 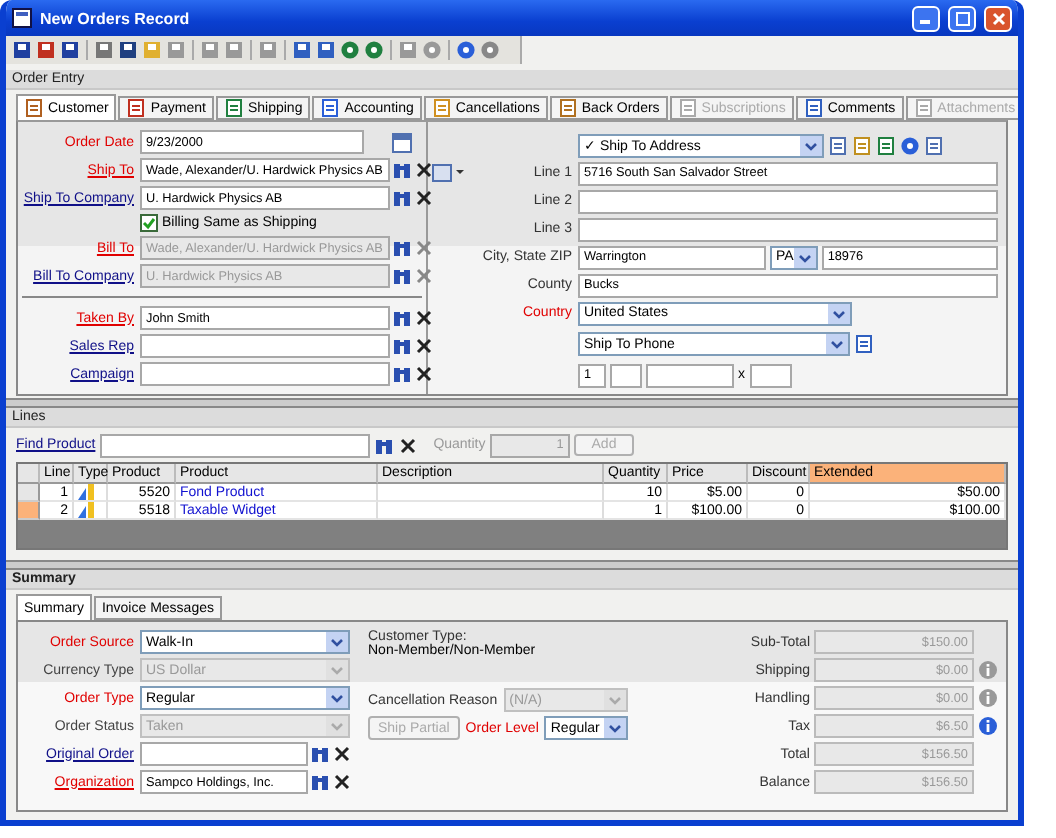 I want to click on close-button, so click(x=998, y=18).